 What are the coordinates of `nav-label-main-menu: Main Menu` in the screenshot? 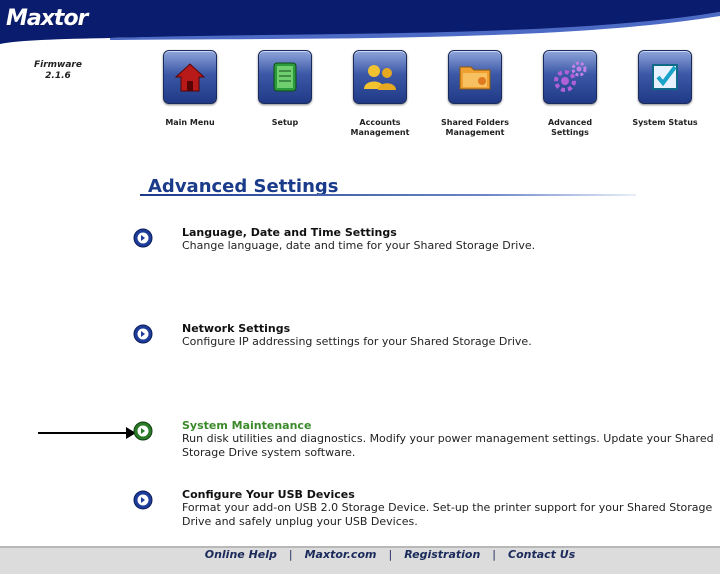 It's located at (190, 122).